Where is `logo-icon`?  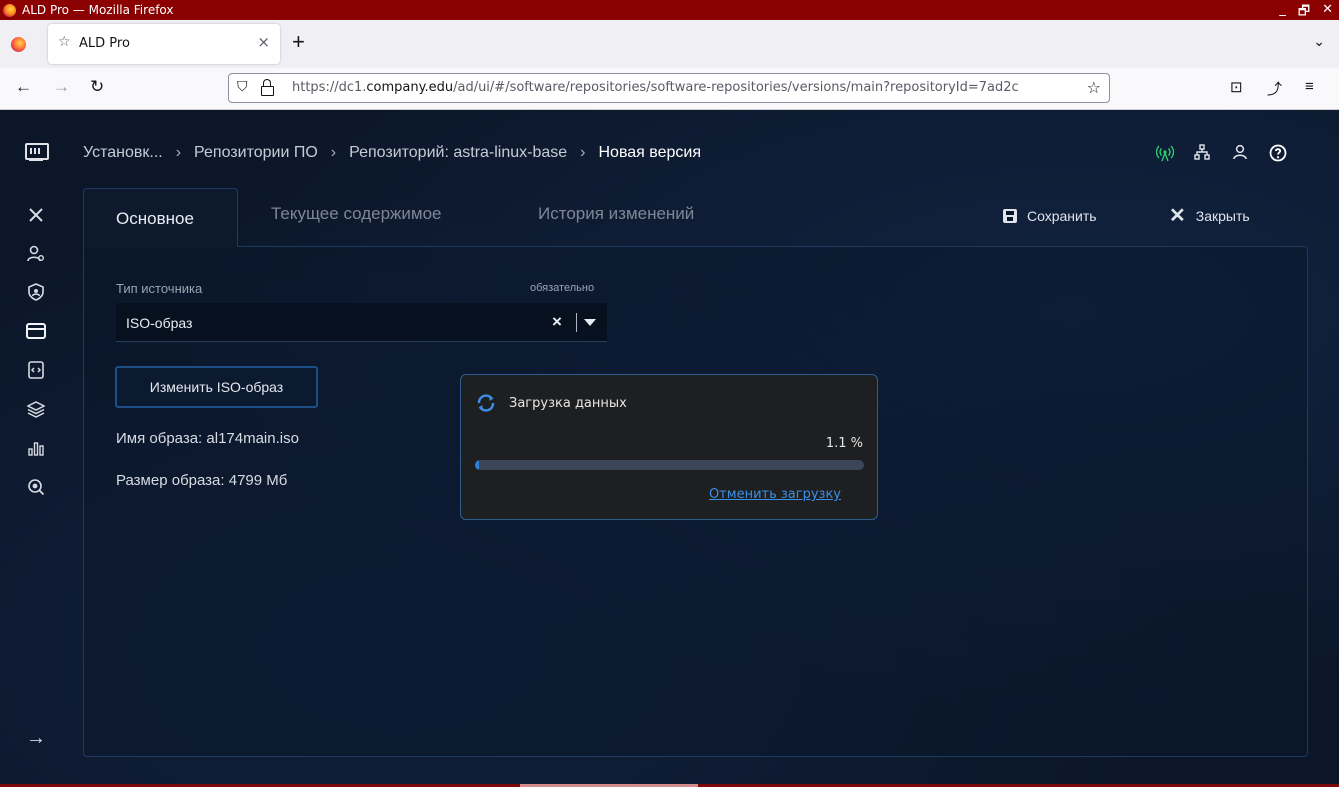
logo-icon is located at coordinates (36, 153).